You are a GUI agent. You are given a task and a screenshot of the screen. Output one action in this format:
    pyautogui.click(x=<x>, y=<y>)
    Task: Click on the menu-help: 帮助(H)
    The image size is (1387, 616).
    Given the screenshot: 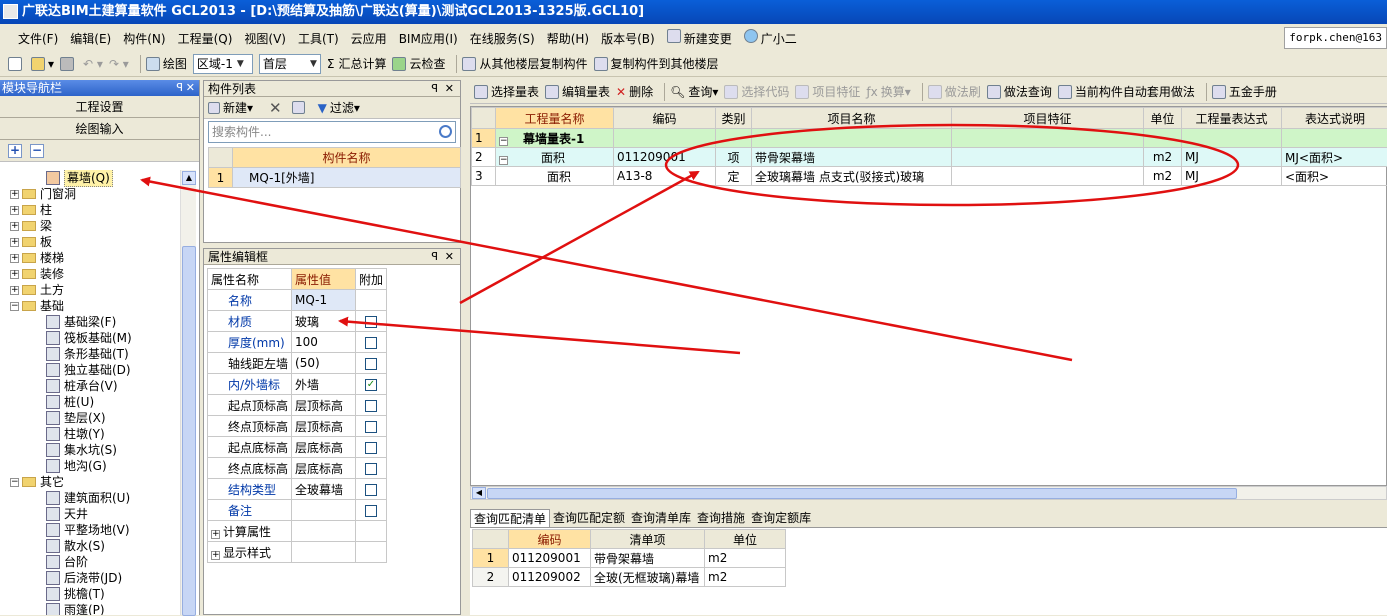 What is the action you would take?
    pyautogui.click(x=568, y=38)
    